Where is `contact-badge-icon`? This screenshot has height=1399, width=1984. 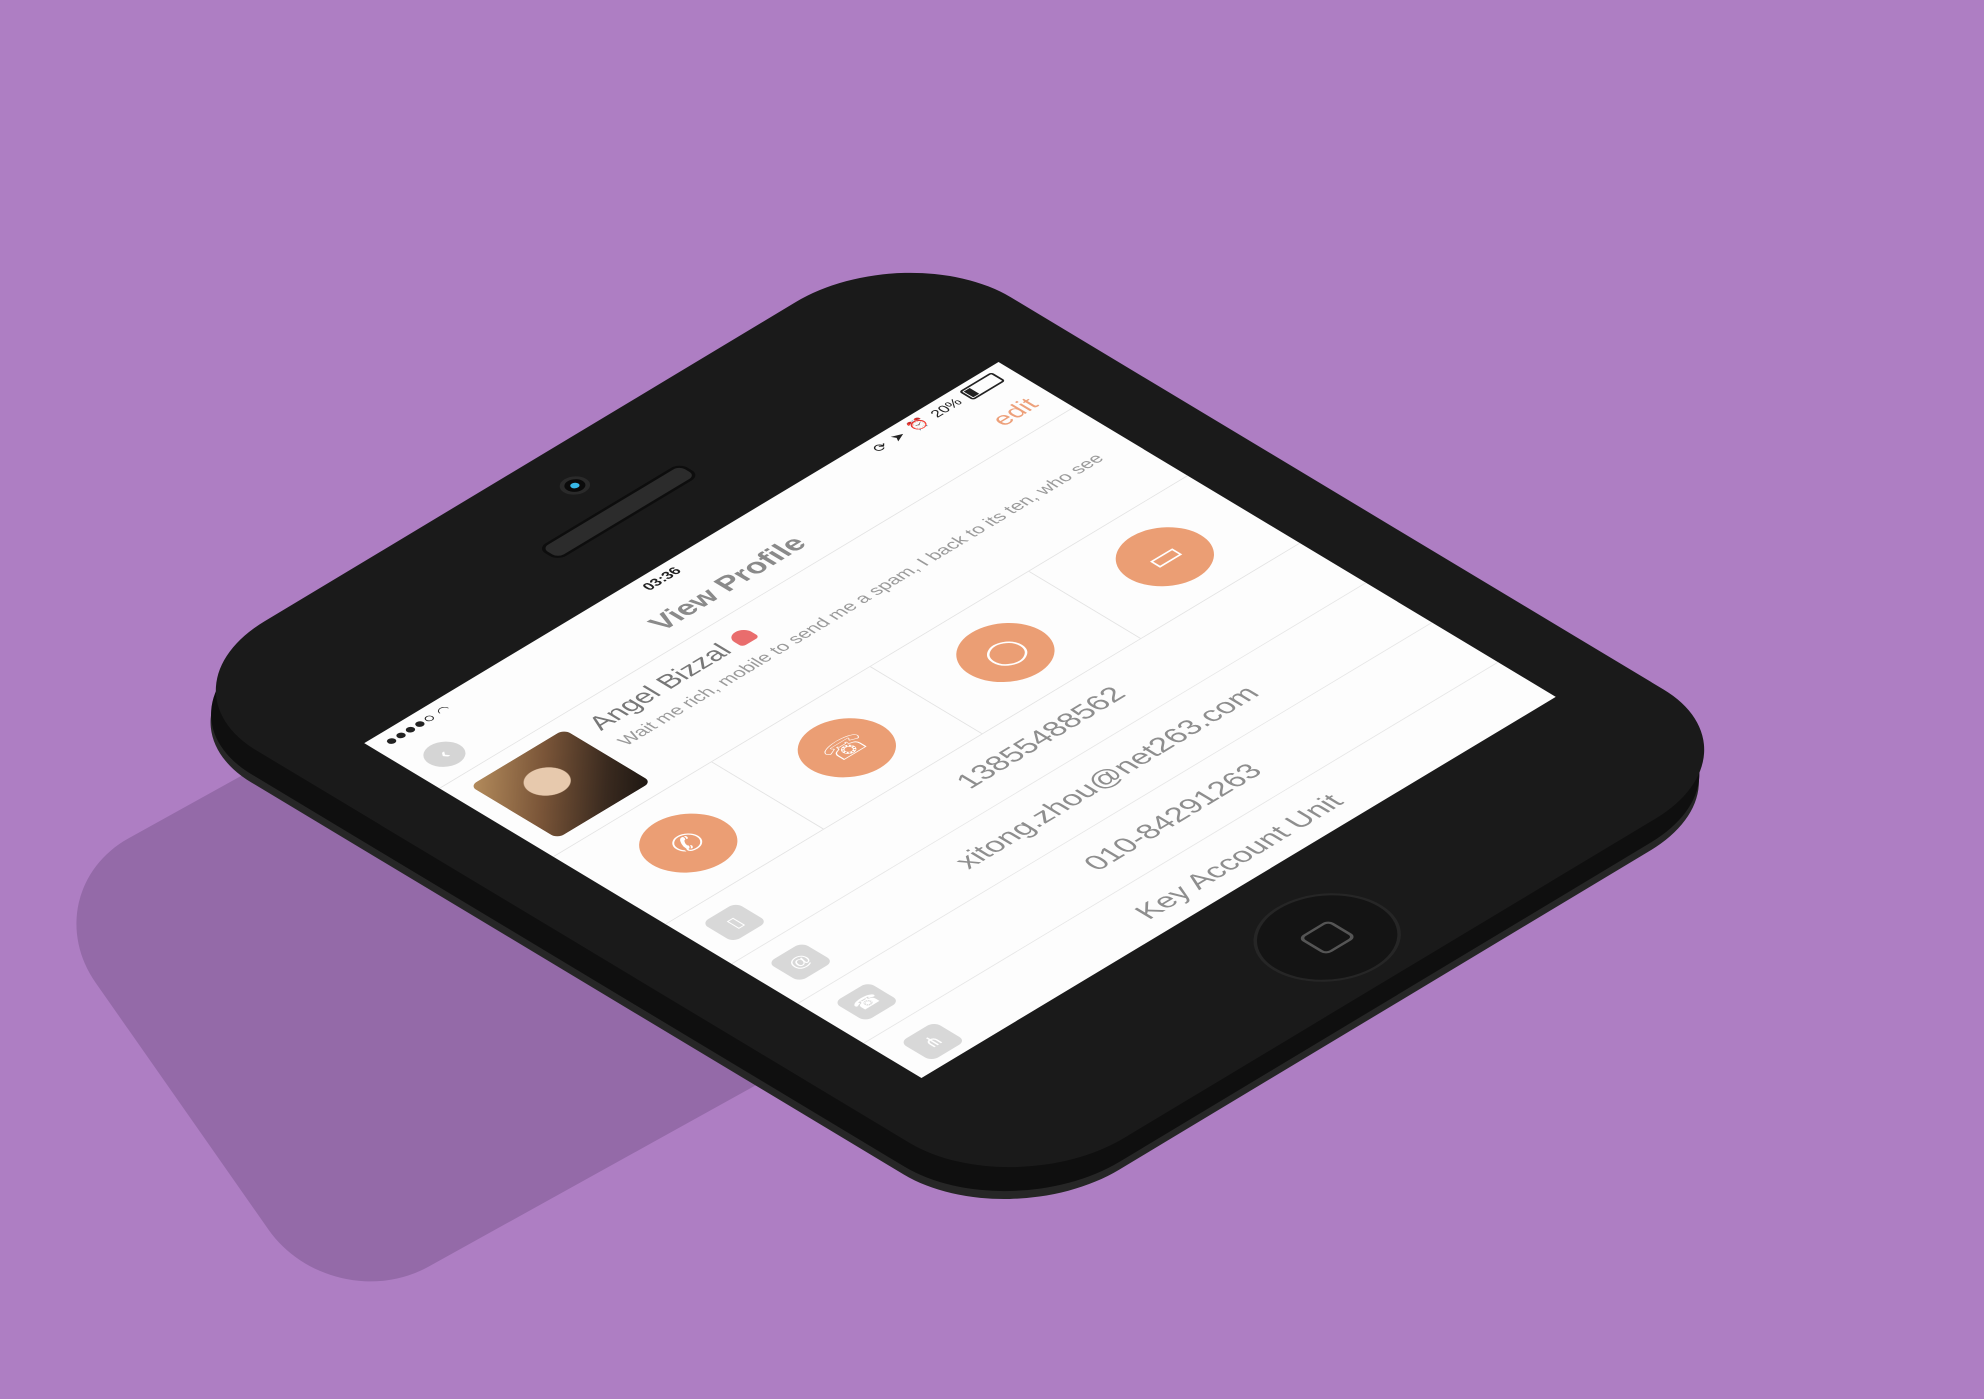
contact-badge-icon is located at coordinates (743, 637).